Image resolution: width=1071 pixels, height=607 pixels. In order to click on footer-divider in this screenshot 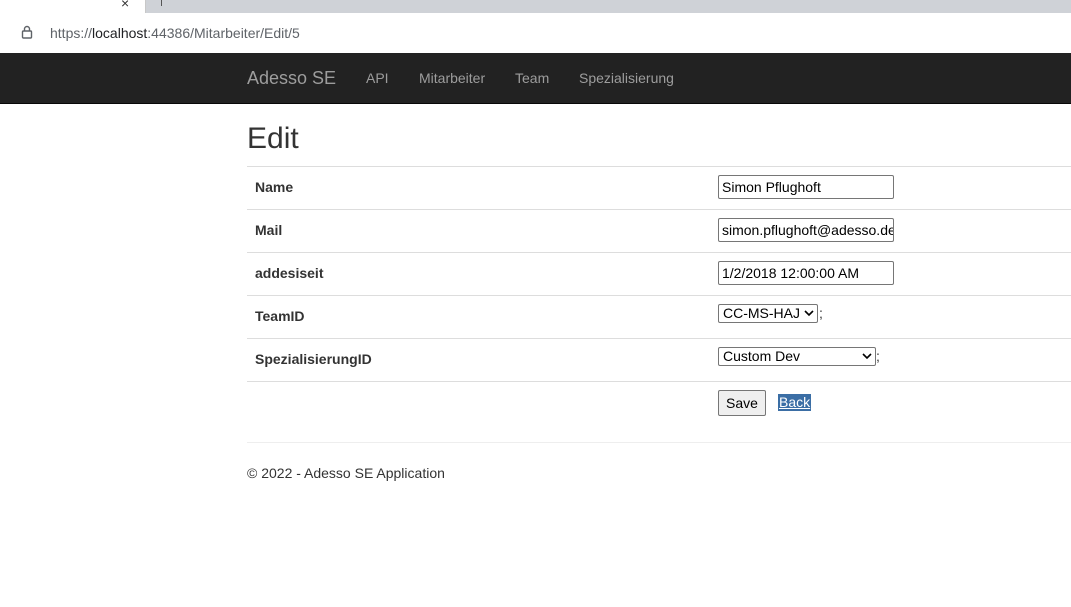, I will do `click(659, 442)`.